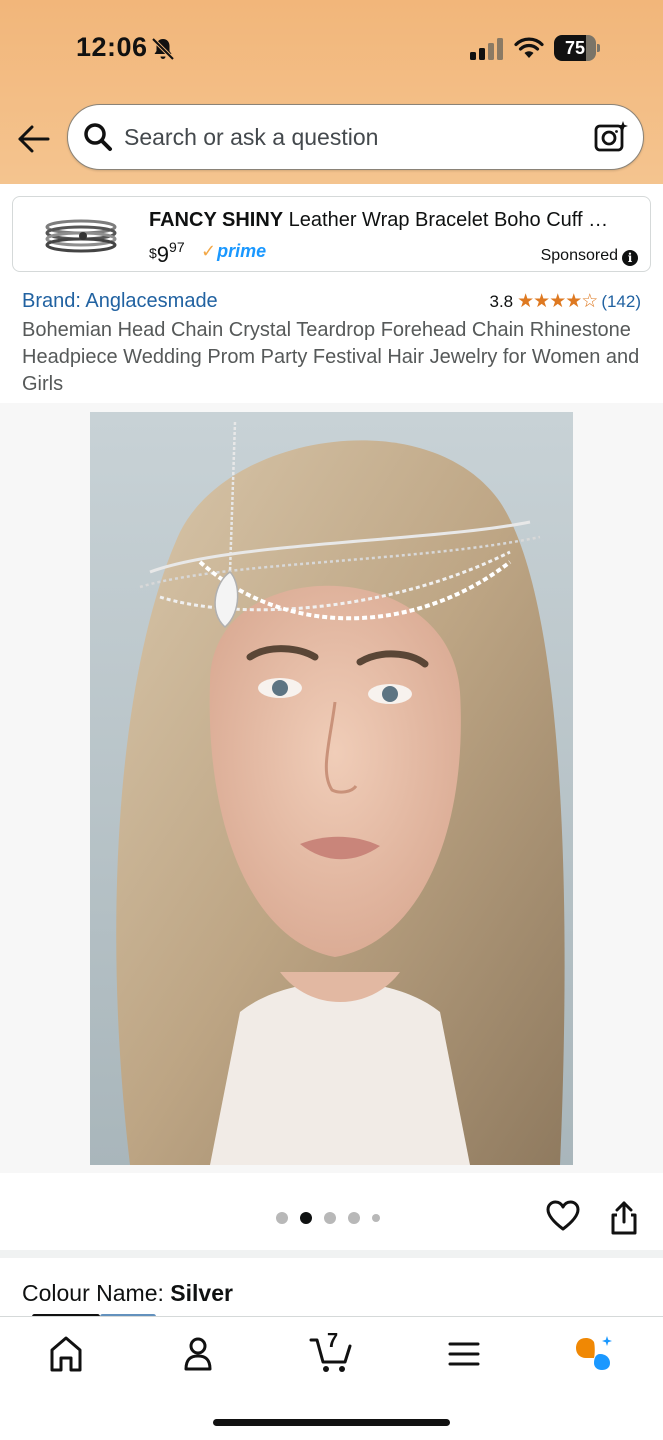  What do you see at coordinates (66, 1354) in the screenshot?
I see `home-icon` at bounding box center [66, 1354].